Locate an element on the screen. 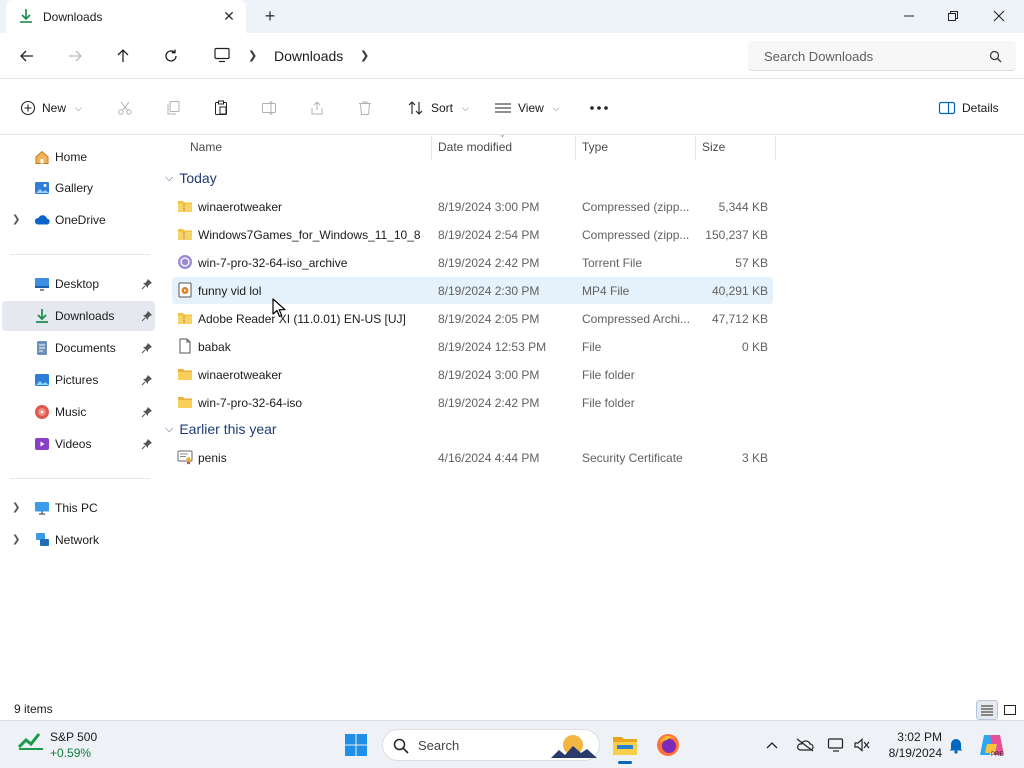  sort-button: Sort ⌵ is located at coordinates (438, 108).